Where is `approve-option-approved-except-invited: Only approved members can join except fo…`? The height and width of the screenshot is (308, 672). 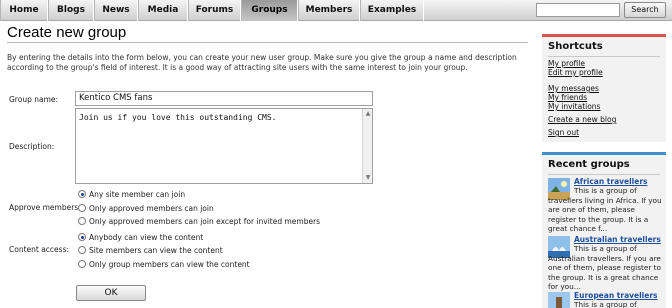
approve-option-approved-except-invited: Only approved members can join except fo… is located at coordinates (199, 221).